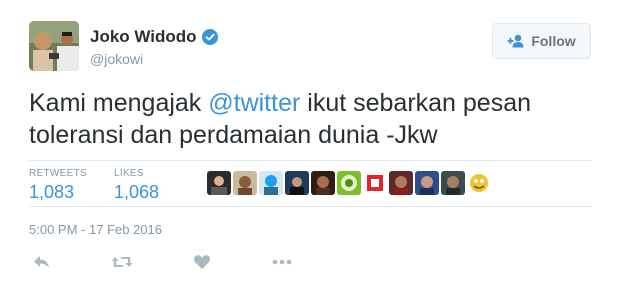  I want to click on retweets-stat: RETWEETS 1,083, so click(58, 185).